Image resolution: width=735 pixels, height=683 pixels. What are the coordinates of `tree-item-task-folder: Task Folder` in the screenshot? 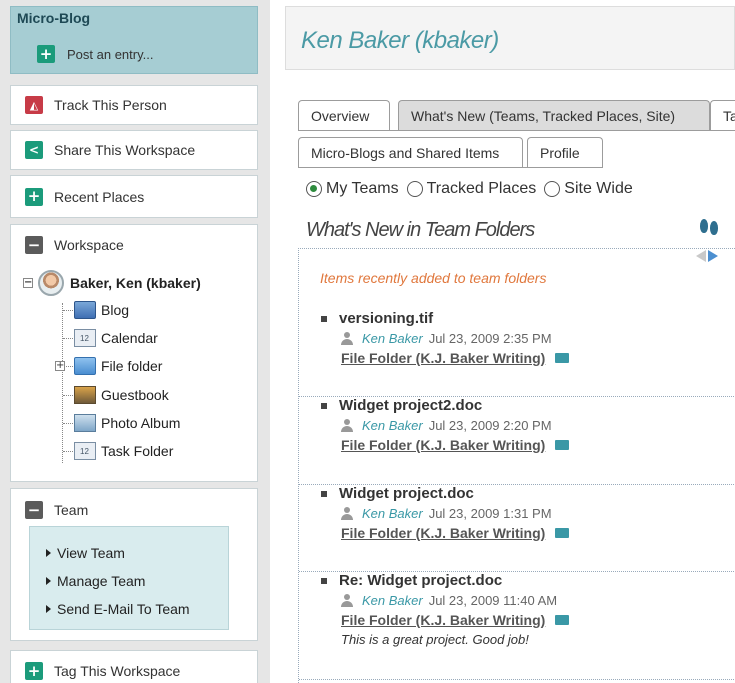 It's located at (118, 451).